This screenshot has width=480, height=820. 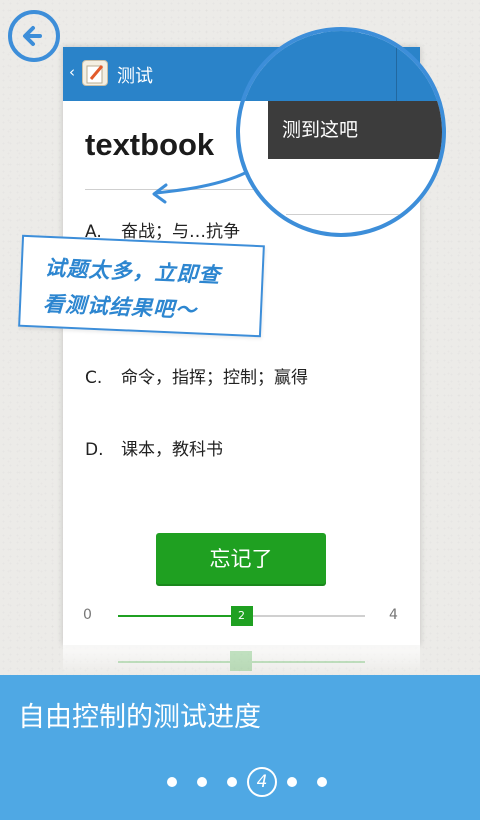 What do you see at coordinates (120, 307) in the screenshot?
I see `tip-line-2: 看测试结果吧～` at bounding box center [120, 307].